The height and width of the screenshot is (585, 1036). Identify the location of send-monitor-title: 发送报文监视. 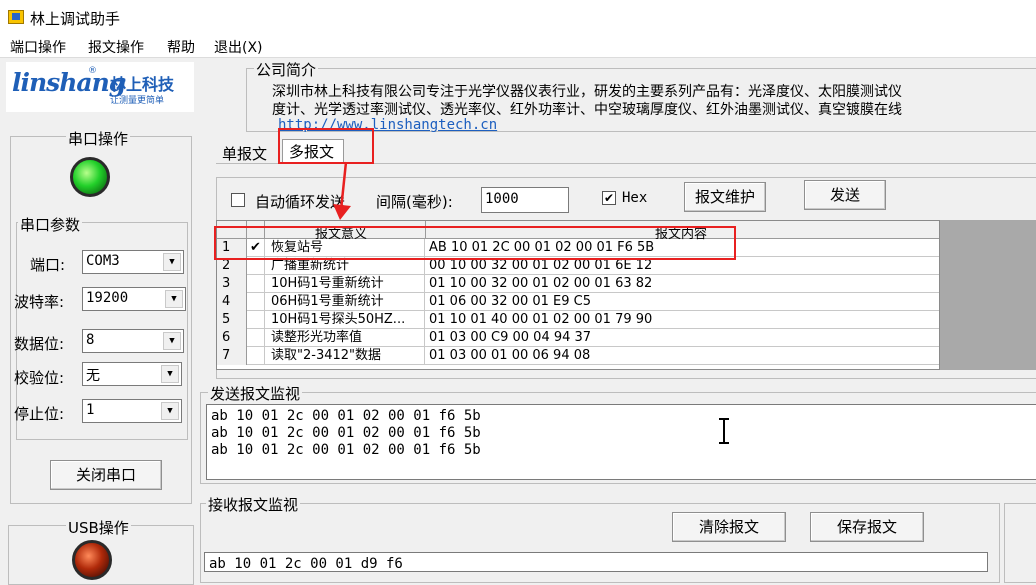
(255, 393).